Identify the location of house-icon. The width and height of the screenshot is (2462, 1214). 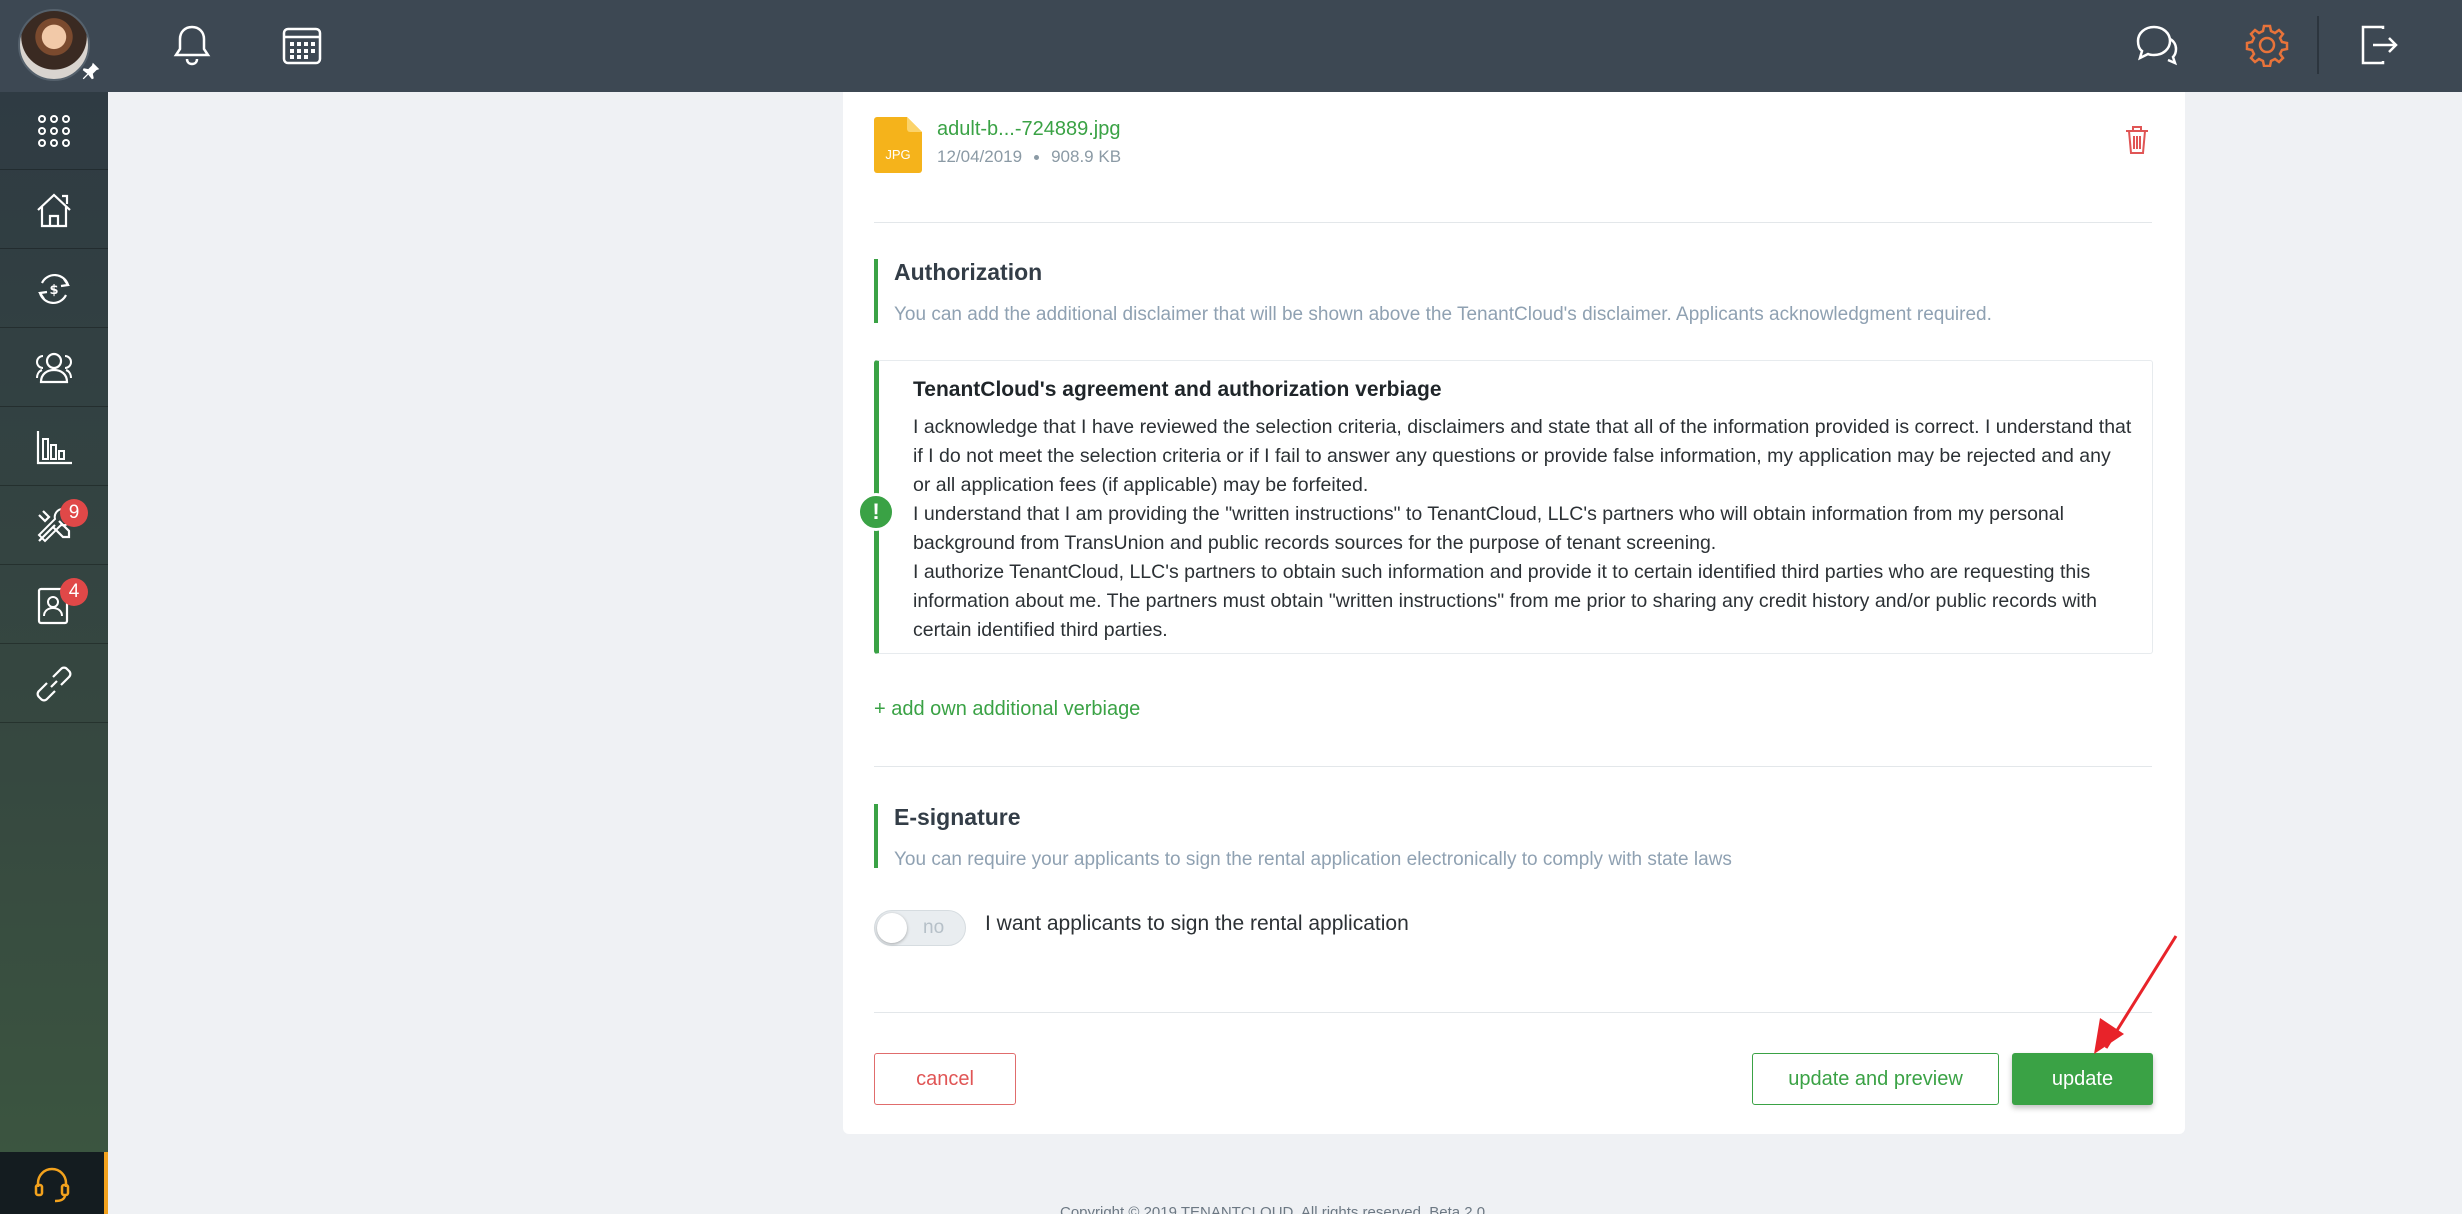
(54, 209).